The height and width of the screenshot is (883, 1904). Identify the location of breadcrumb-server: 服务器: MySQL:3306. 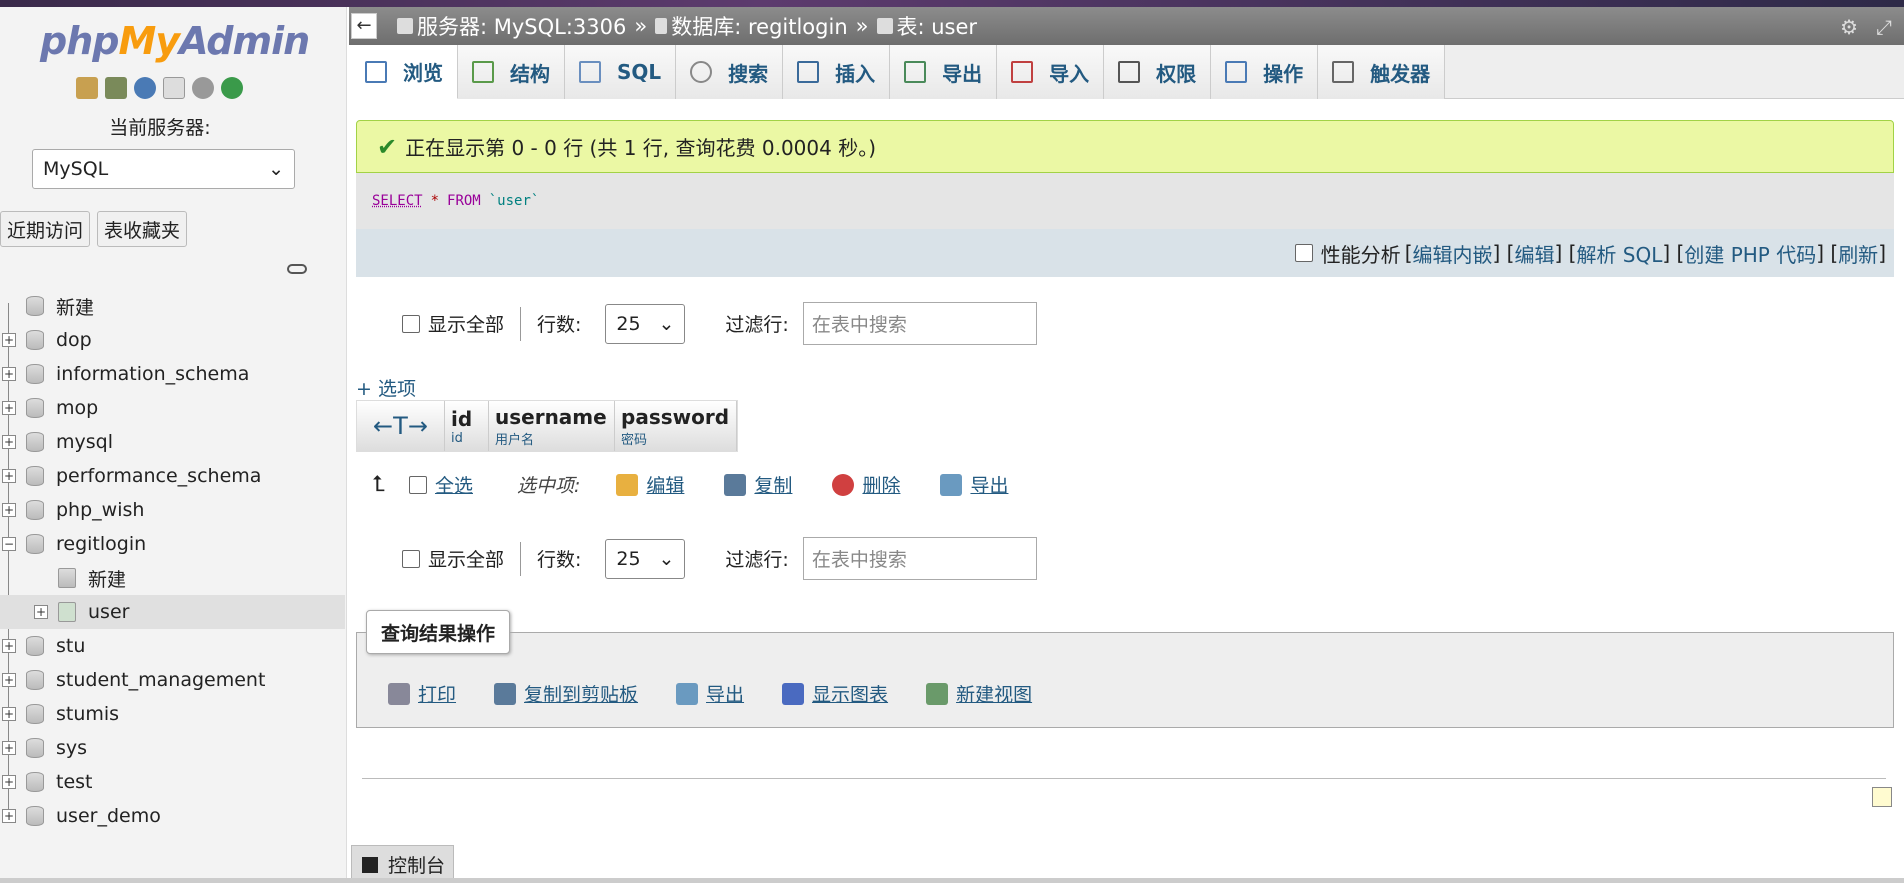
(521, 26).